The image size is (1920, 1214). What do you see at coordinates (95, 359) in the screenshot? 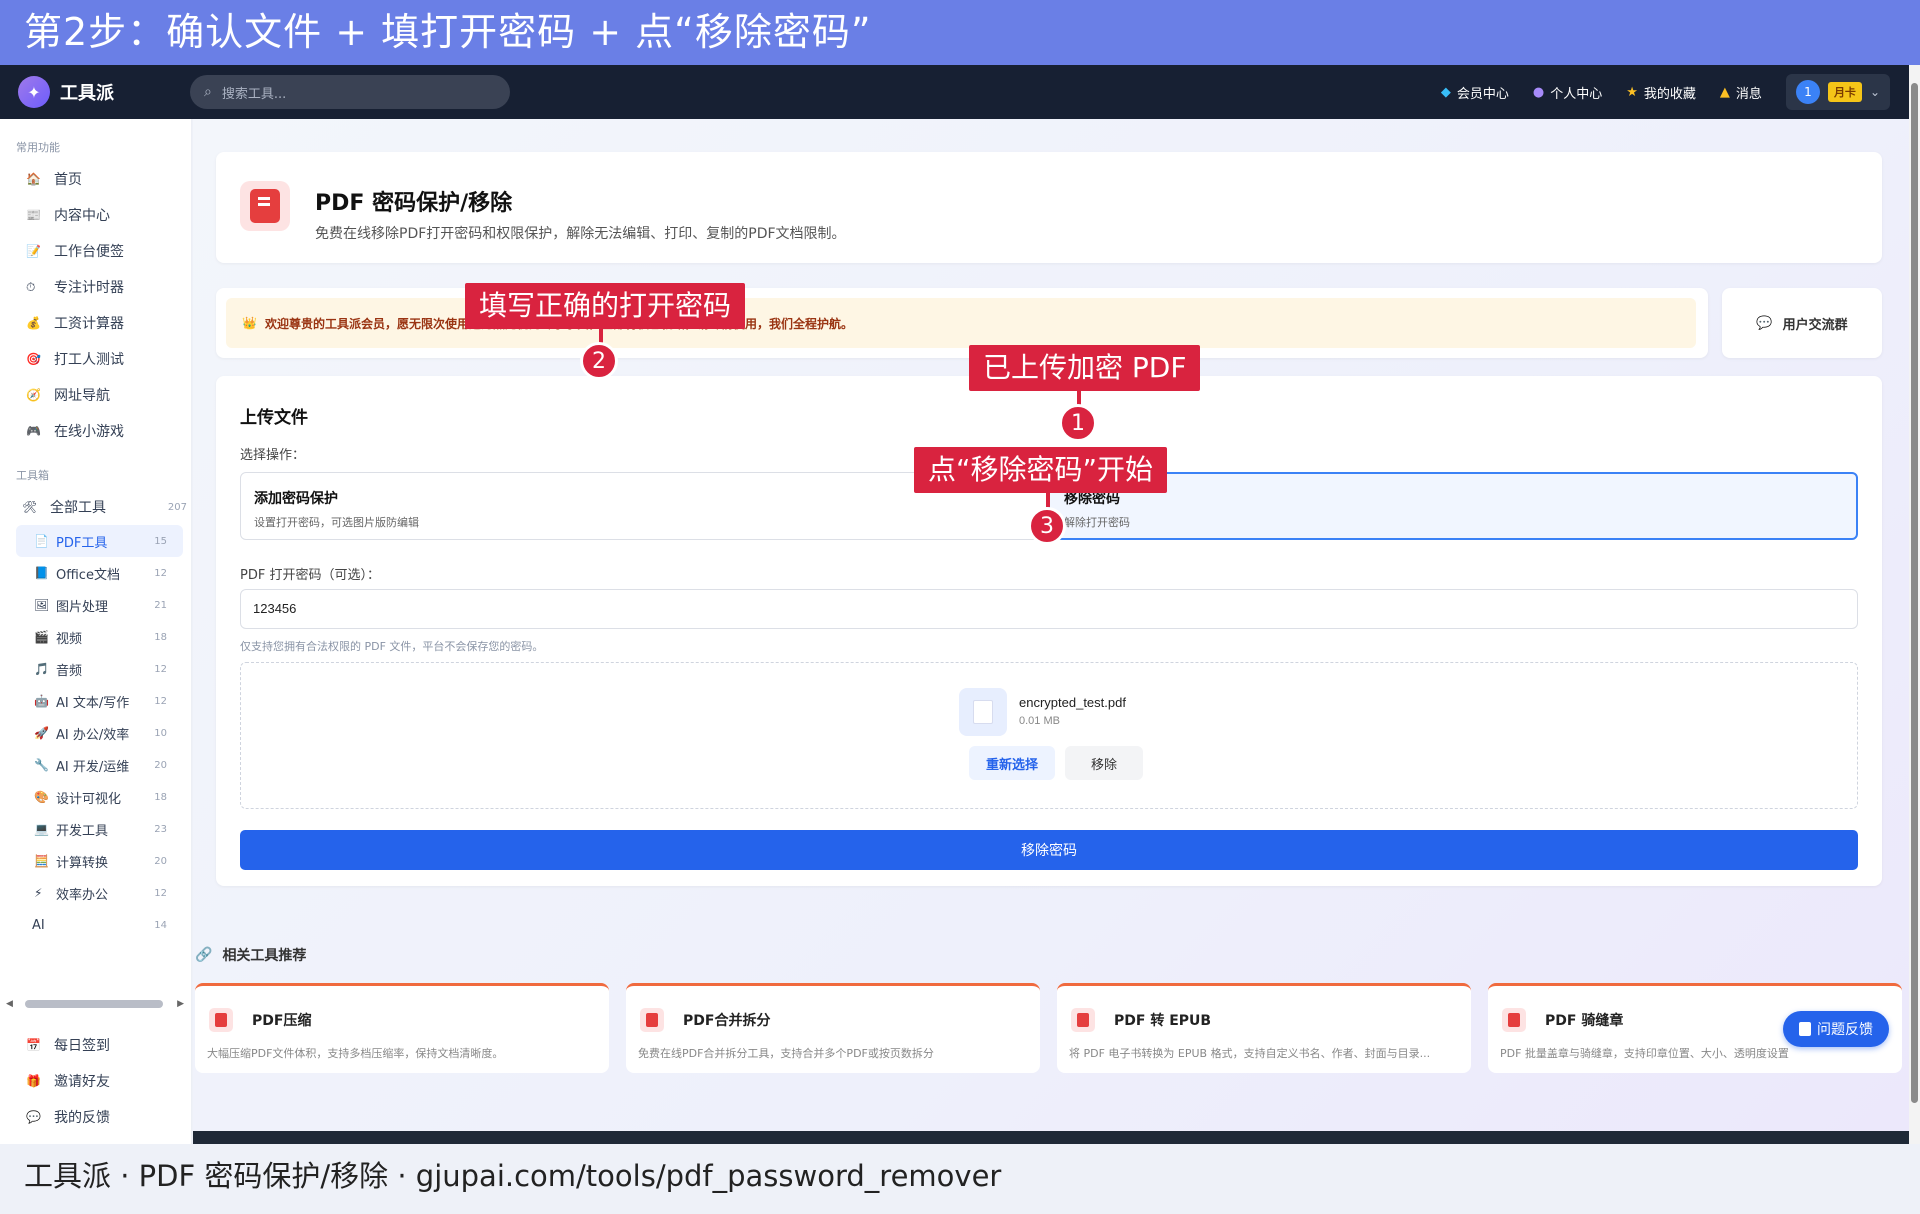
I see `sidebar-item-test: 🎯 打工人测试` at bounding box center [95, 359].